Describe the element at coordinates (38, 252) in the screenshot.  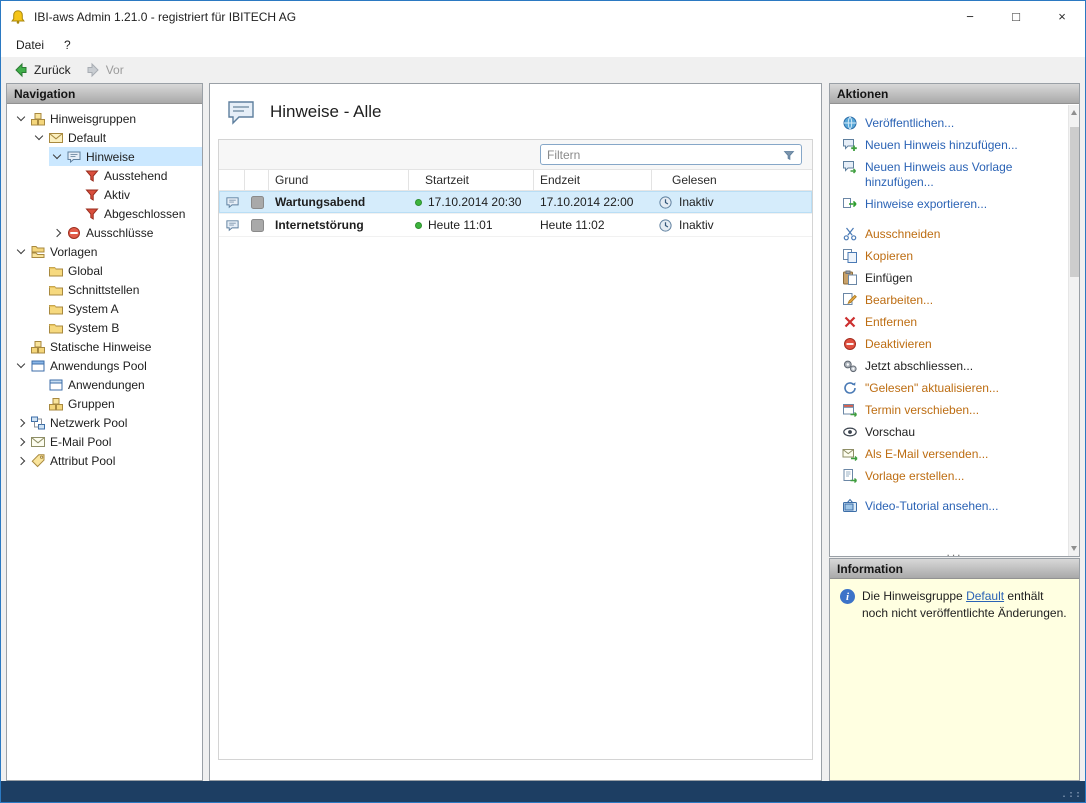
I see `templates-icon` at that location.